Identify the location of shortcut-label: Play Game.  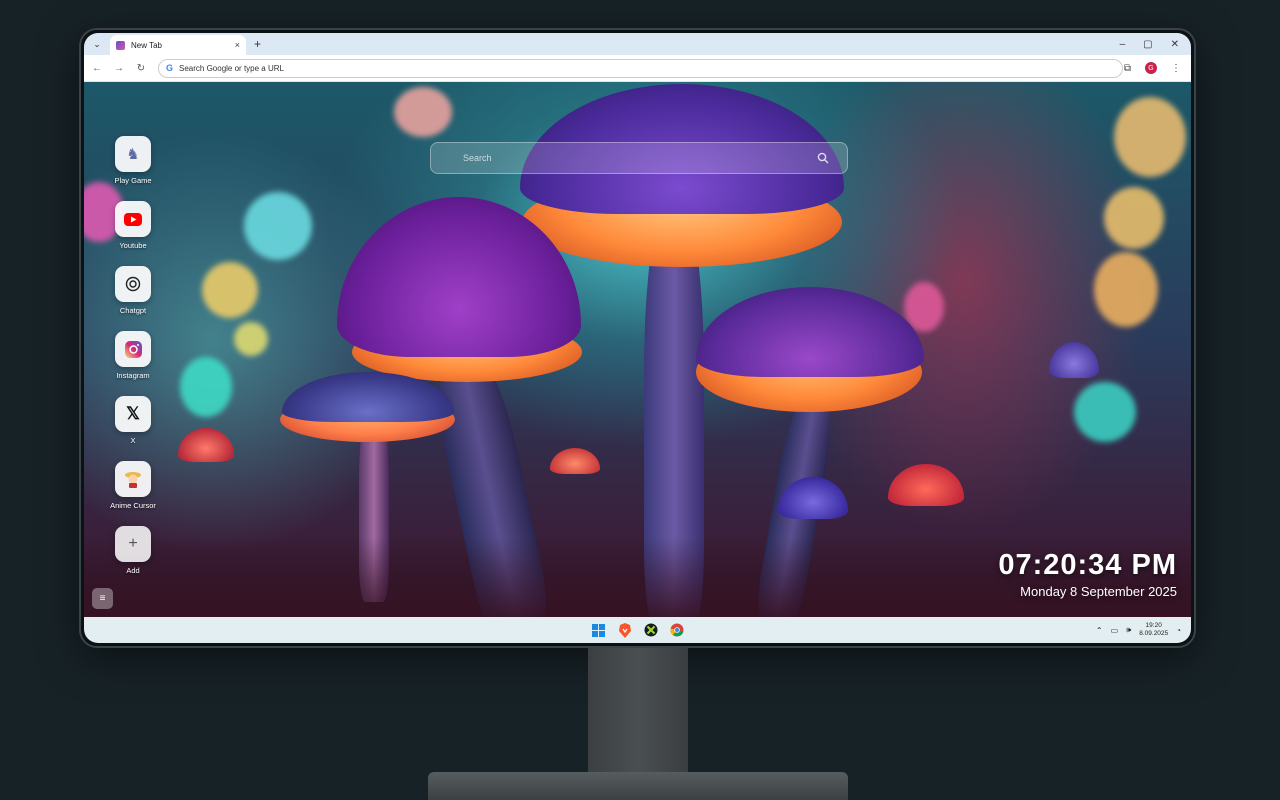
(133, 180).